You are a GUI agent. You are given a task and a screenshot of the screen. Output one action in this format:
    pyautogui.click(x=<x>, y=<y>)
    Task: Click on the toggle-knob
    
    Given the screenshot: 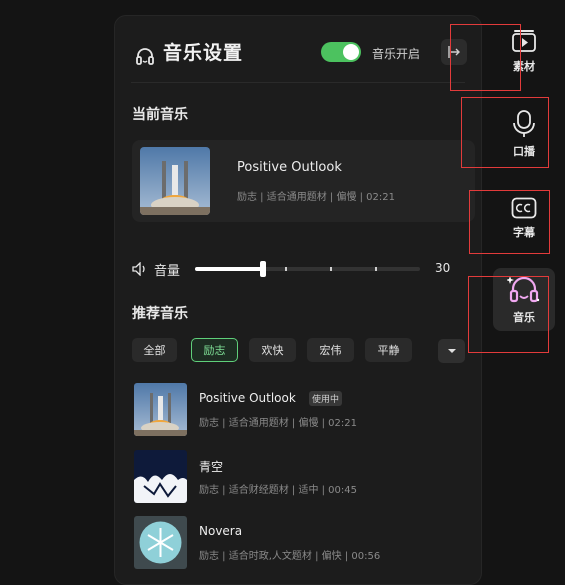 What is the action you would take?
    pyautogui.click(x=351, y=52)
    